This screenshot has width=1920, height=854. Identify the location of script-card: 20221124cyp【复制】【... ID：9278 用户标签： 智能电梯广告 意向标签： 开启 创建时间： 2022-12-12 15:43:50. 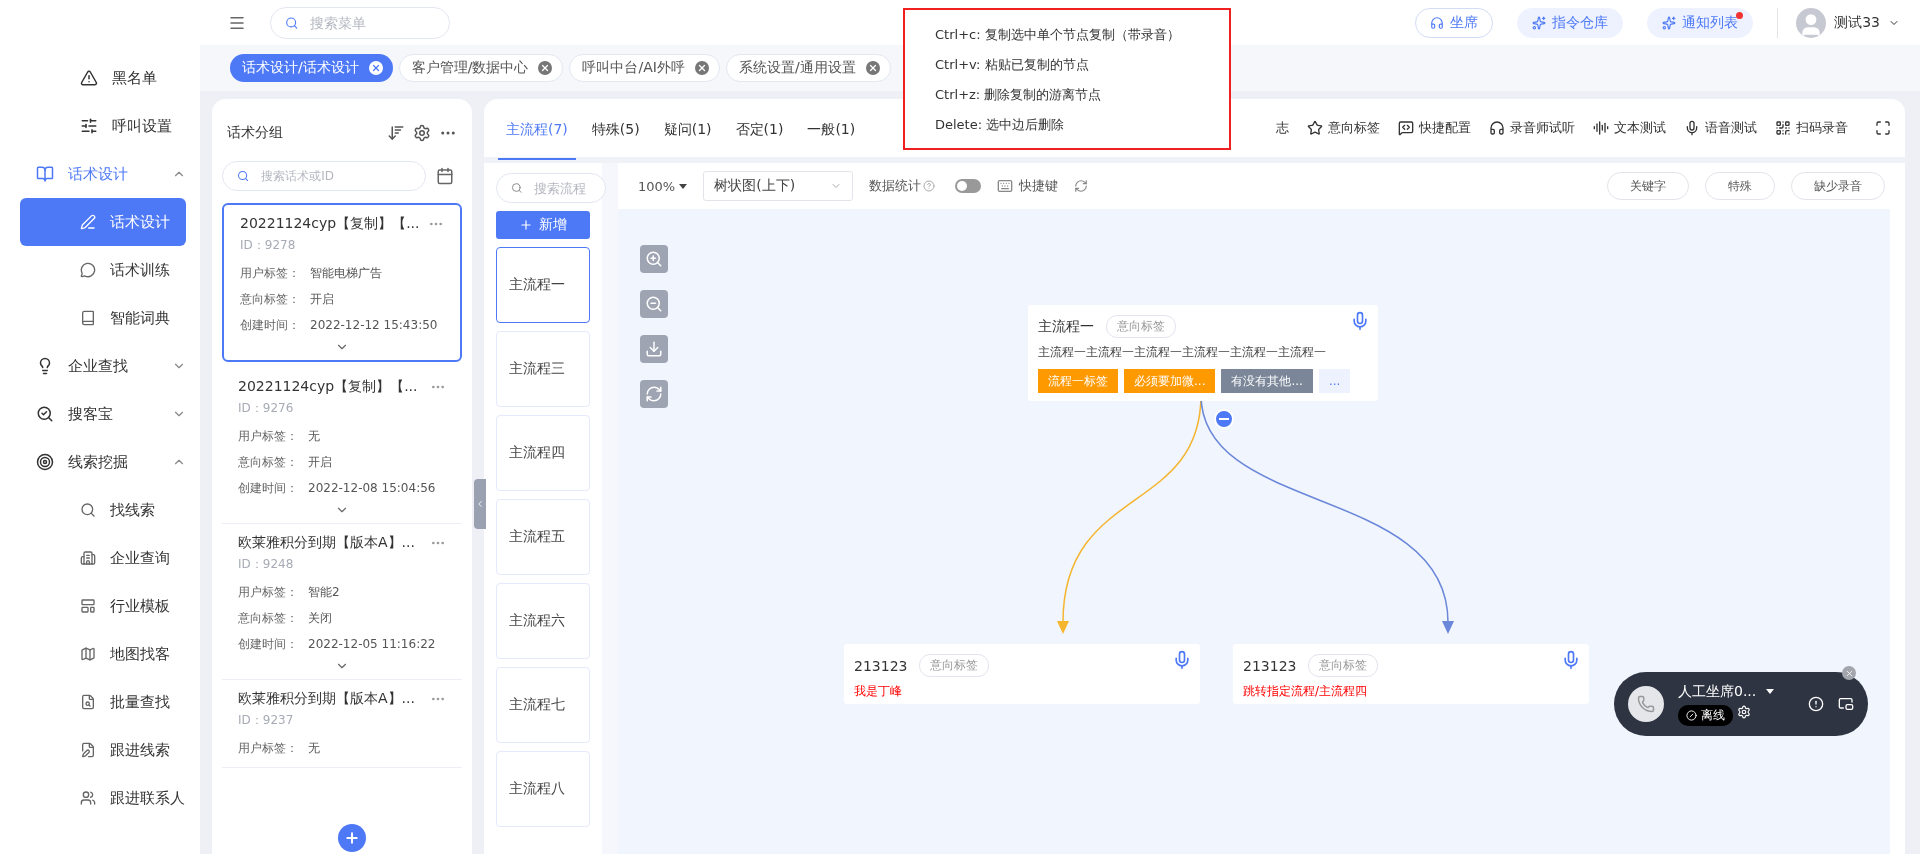
(342, 282).